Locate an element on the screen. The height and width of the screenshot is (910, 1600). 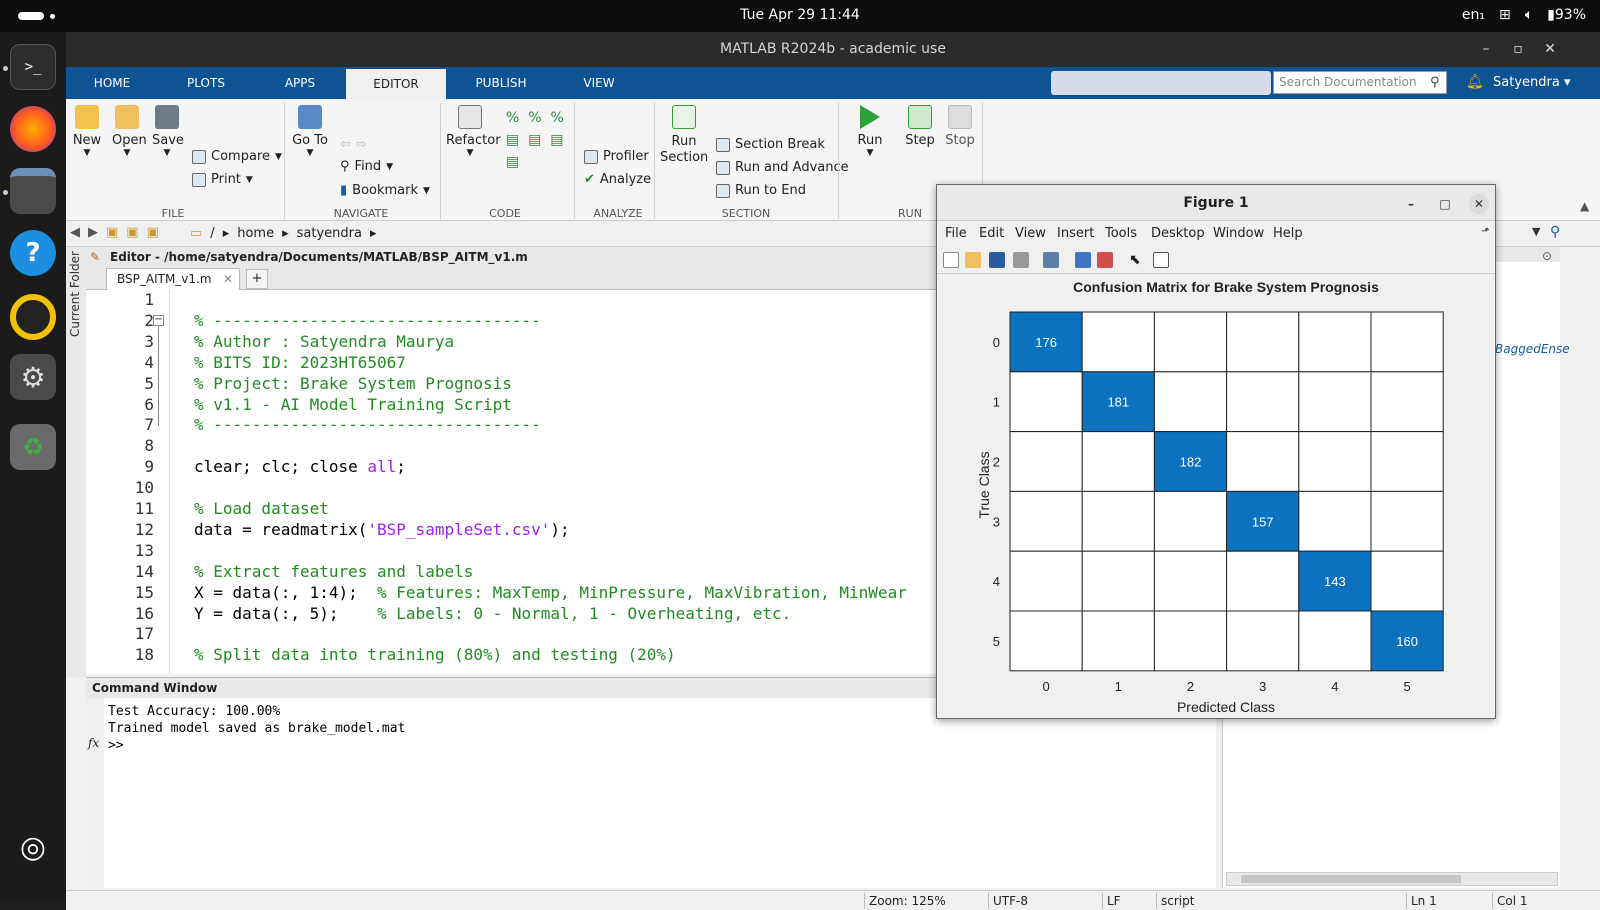
legend-icon is located at coordinates (1105, 260).